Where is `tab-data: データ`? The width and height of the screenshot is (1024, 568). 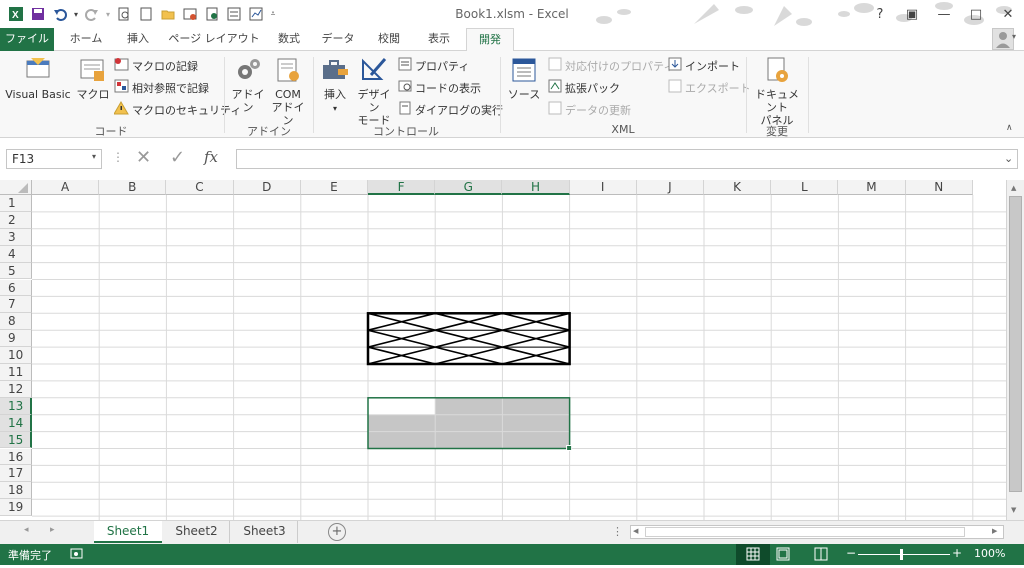
tab-data: データ is located at coordinates (338, 39).